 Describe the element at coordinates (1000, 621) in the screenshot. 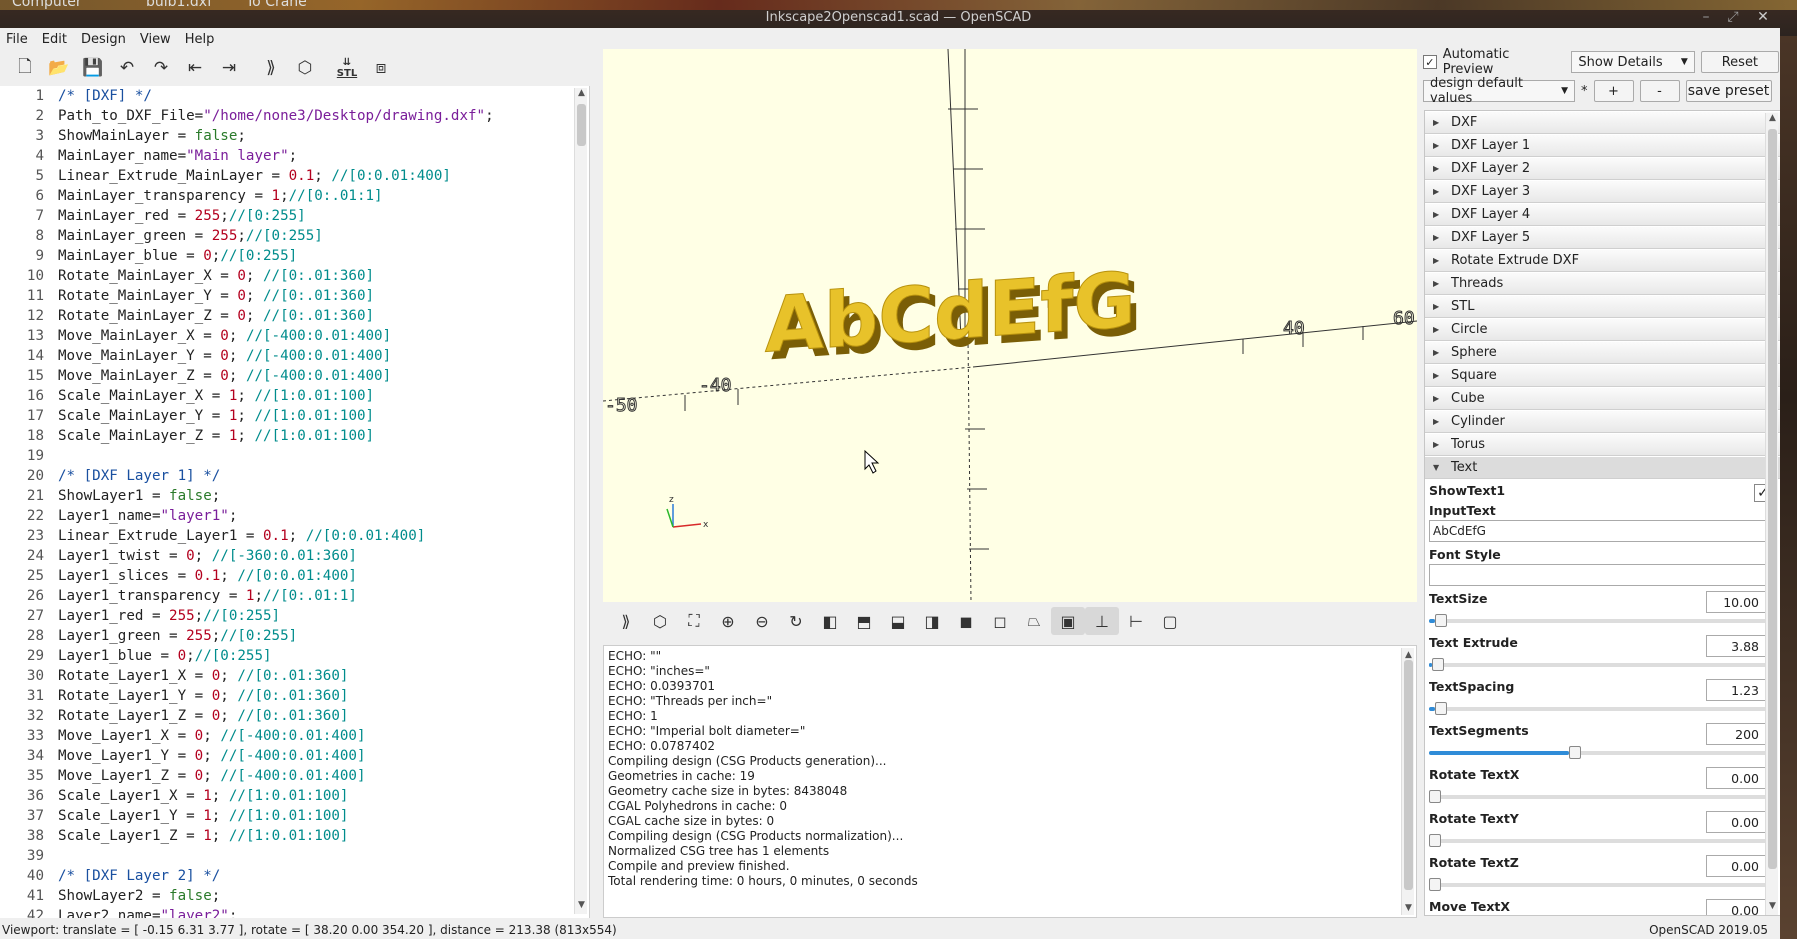

I see `view-back-icon: ◻` at that location.